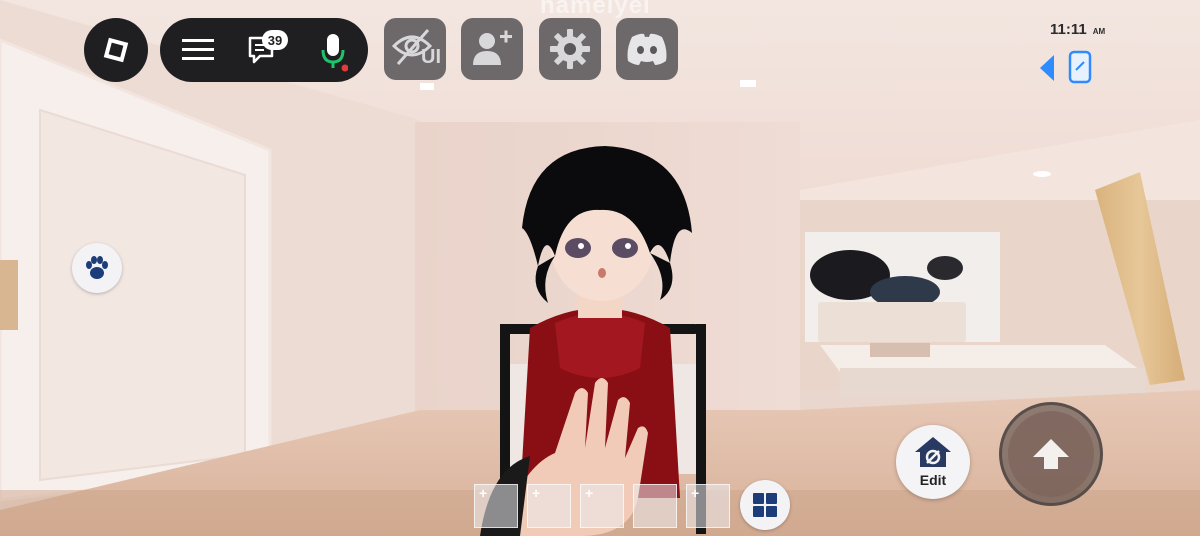 The width and height of the screenshot is (1200, 536). I want to click on discord-button, so click(647, 49).